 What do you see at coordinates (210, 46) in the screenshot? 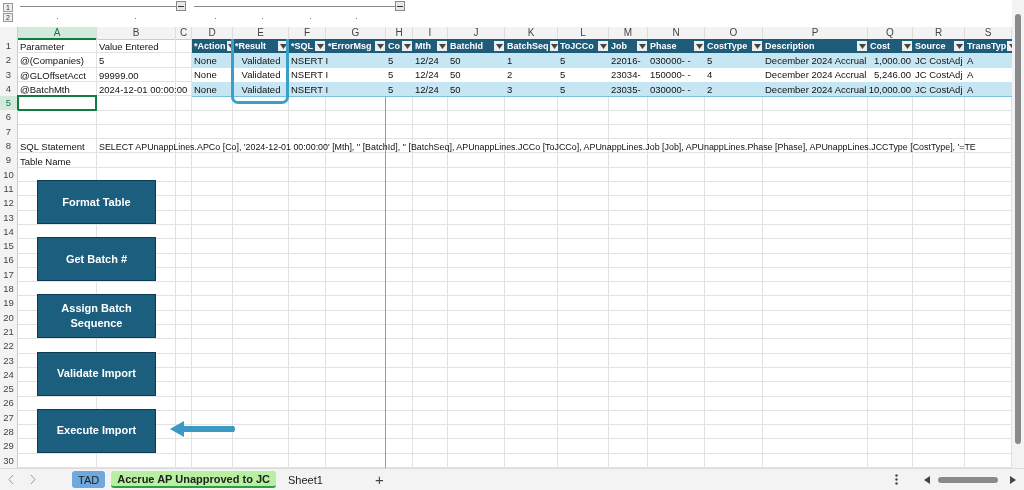
I see `column-header: *Action` at bounding box center [210, 46].